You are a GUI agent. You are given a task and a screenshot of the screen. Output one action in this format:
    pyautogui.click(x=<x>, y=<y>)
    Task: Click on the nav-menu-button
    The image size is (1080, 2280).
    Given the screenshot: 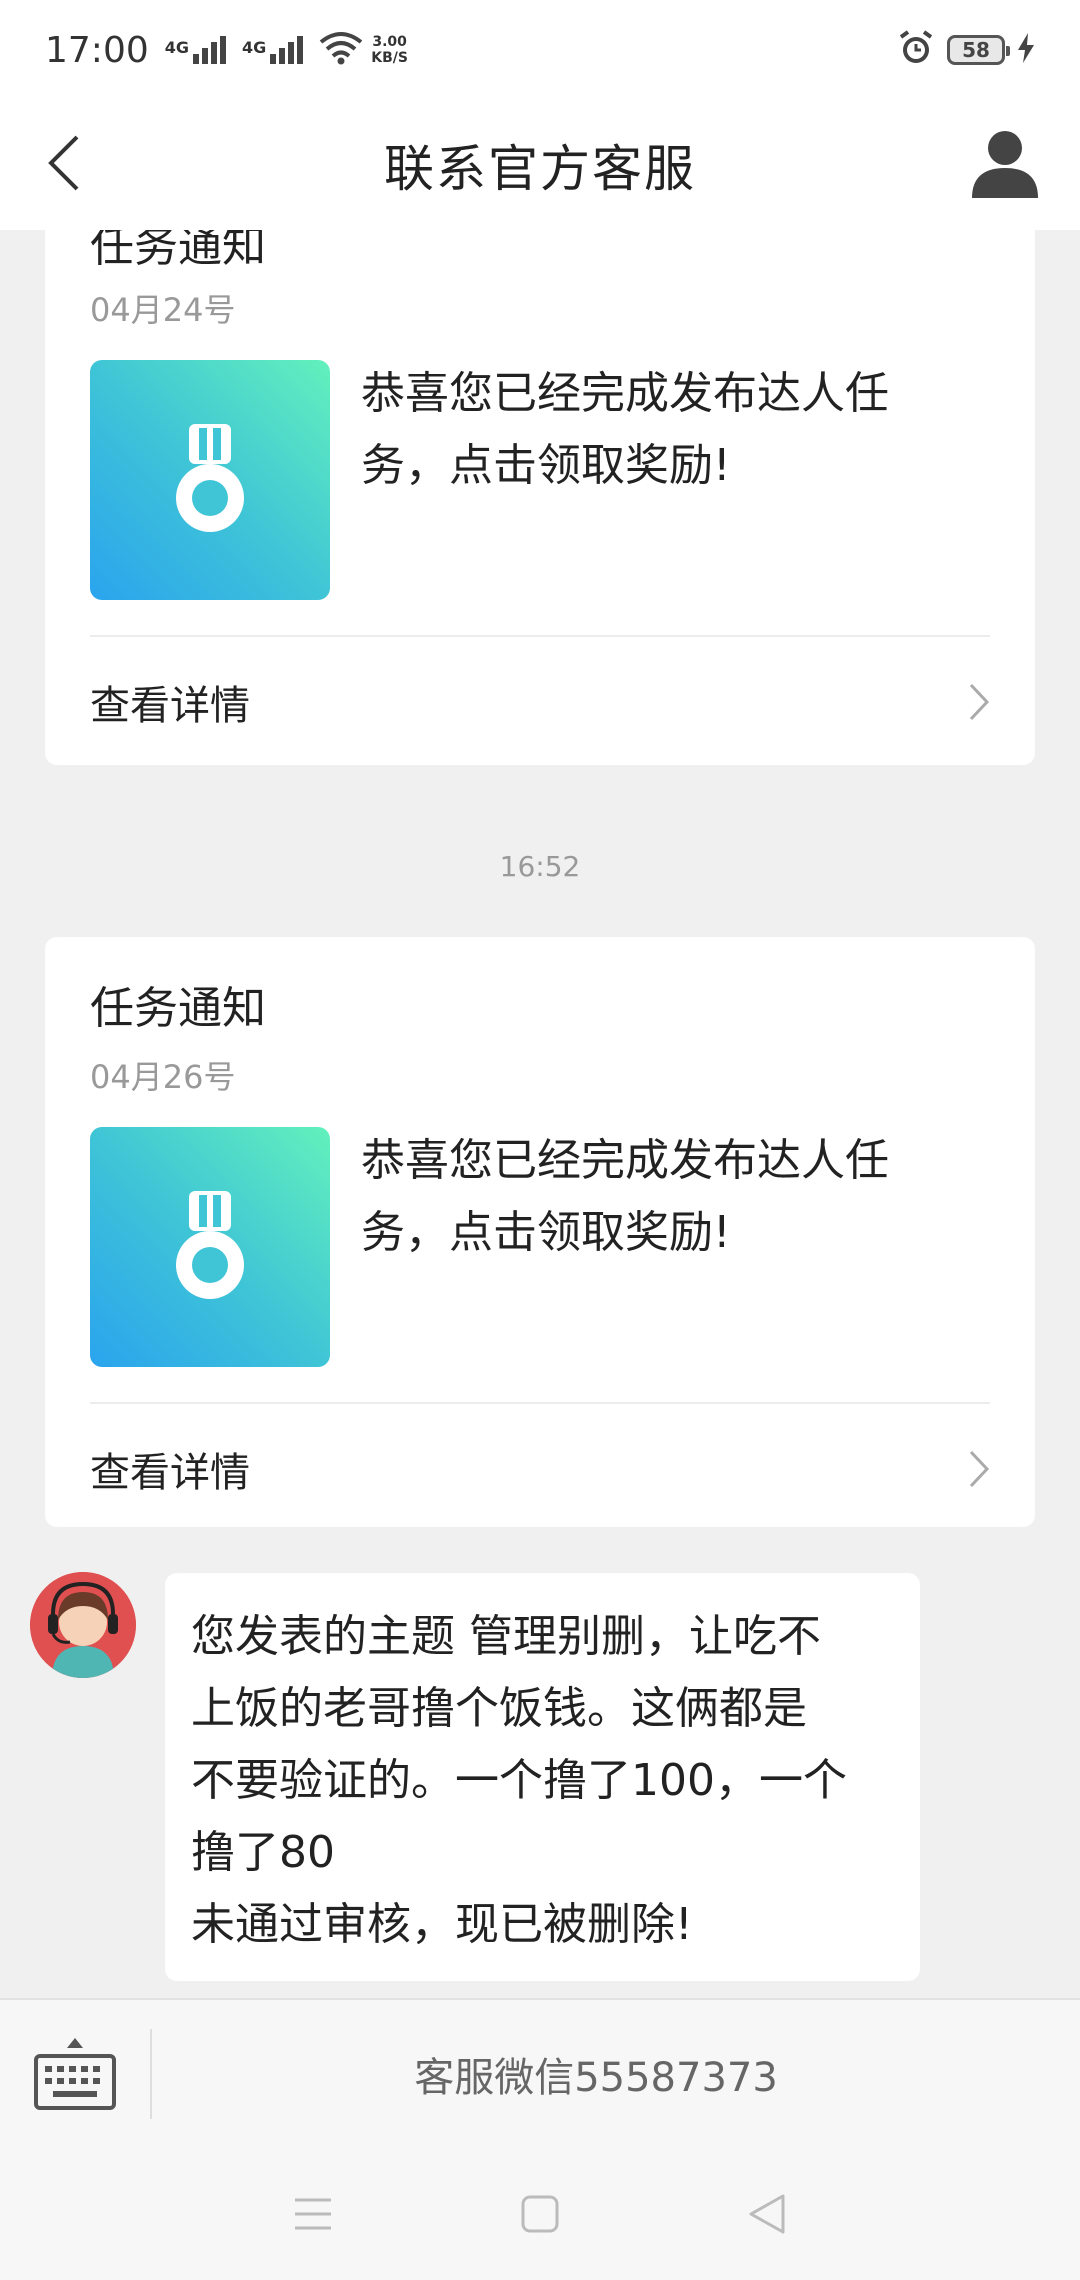 What is the action you would take?
    pyautogui.click(x=313, y=2214)
    